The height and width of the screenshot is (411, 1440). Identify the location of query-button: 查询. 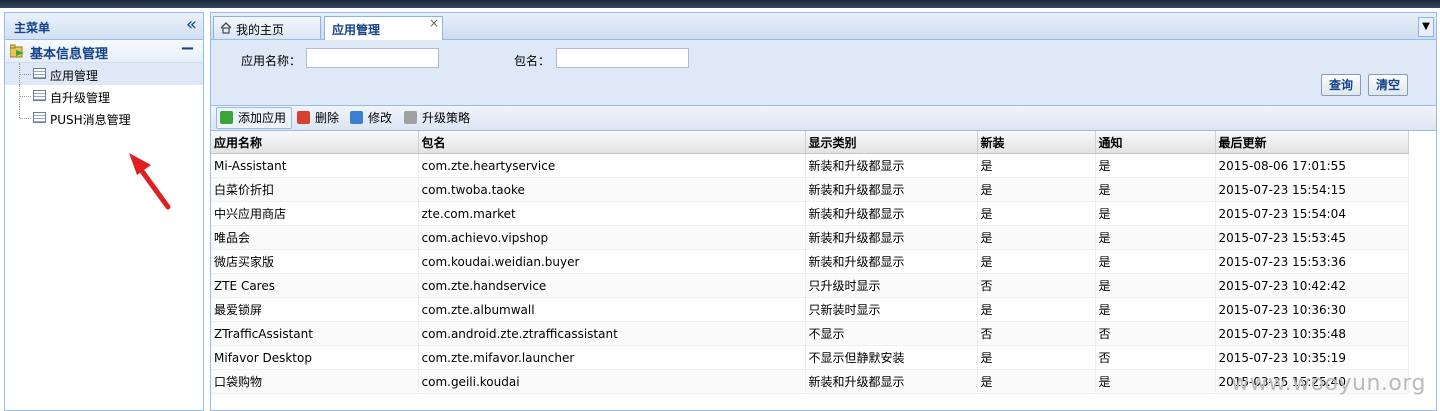
(1341, 85).